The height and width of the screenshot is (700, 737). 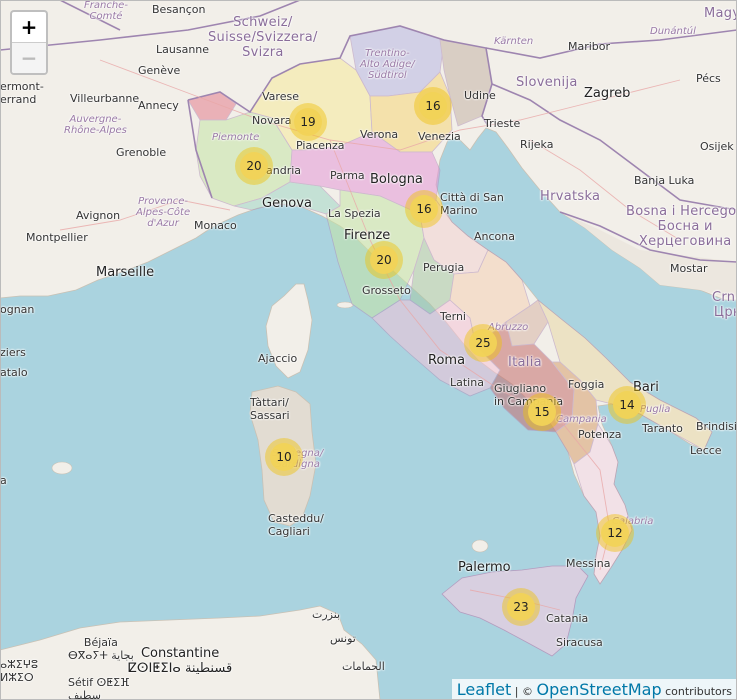 I want to click on label-mostar: Mostar, so click(x=689, y=268).